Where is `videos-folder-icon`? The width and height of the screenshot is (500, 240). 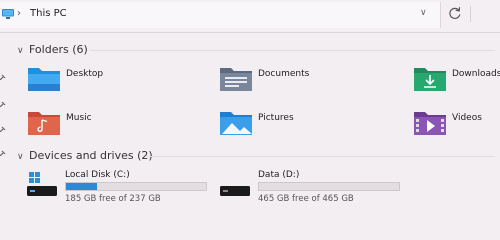 videos-folder-icon is located at coordinates (430, 123).